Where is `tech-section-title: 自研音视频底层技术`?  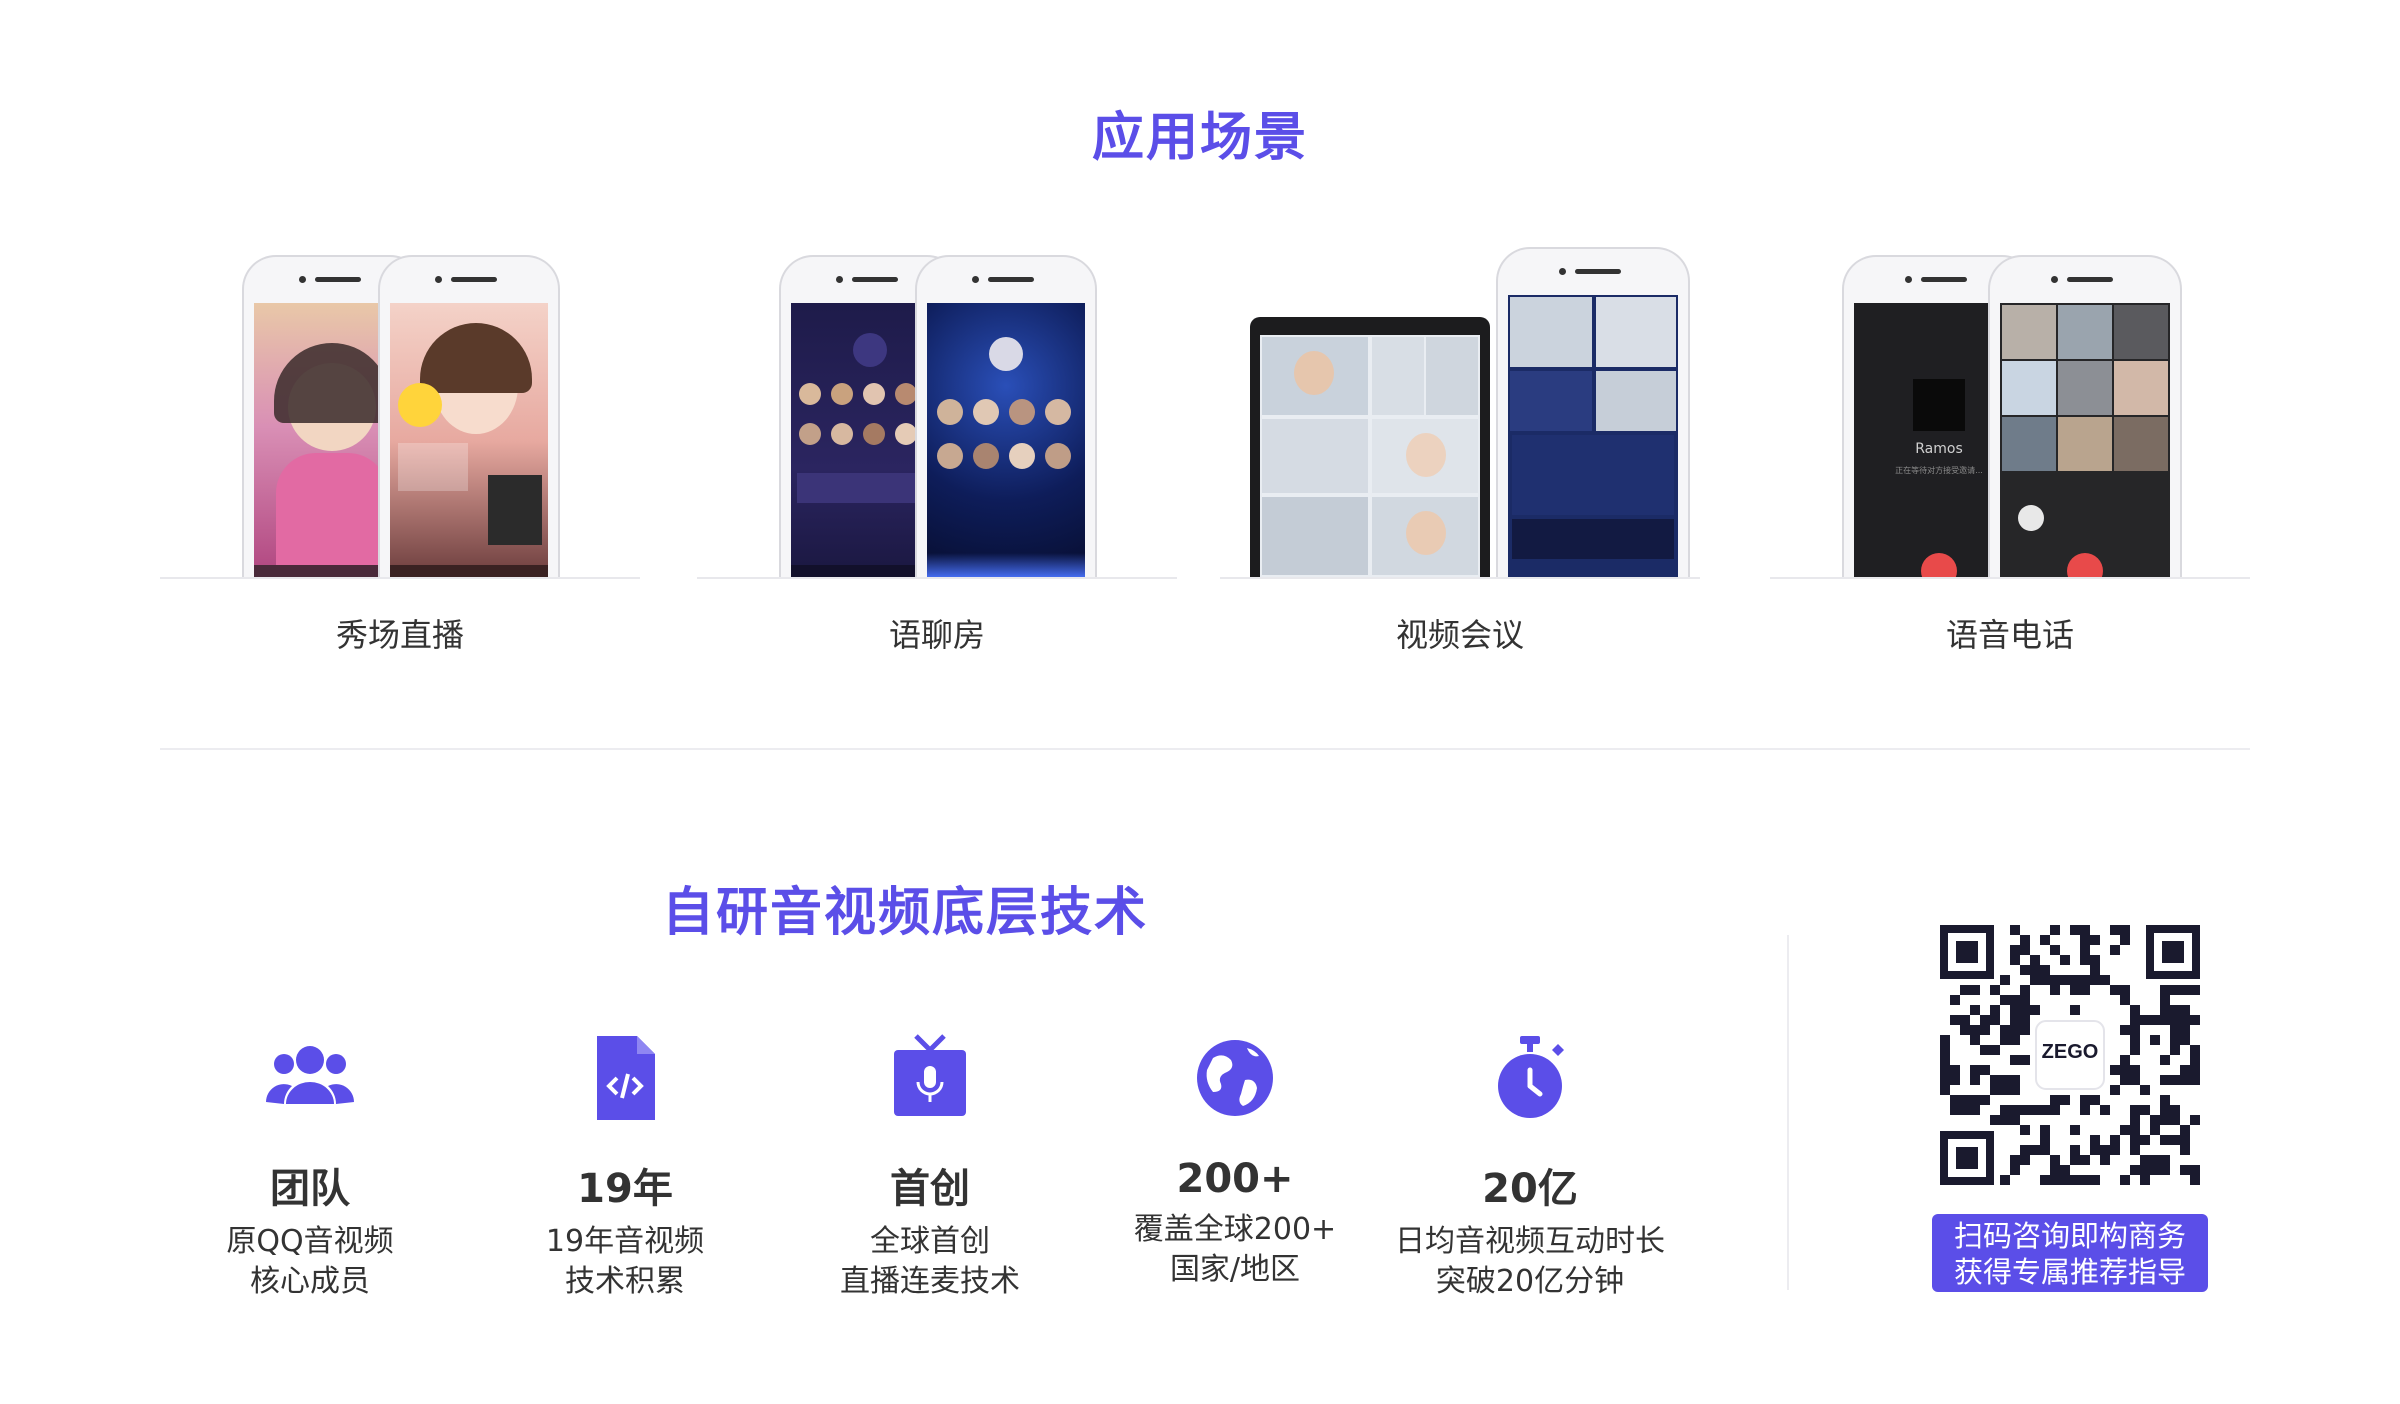 tech-section-title: 自研音视频底层技术 is located at coordinates (904, 913).